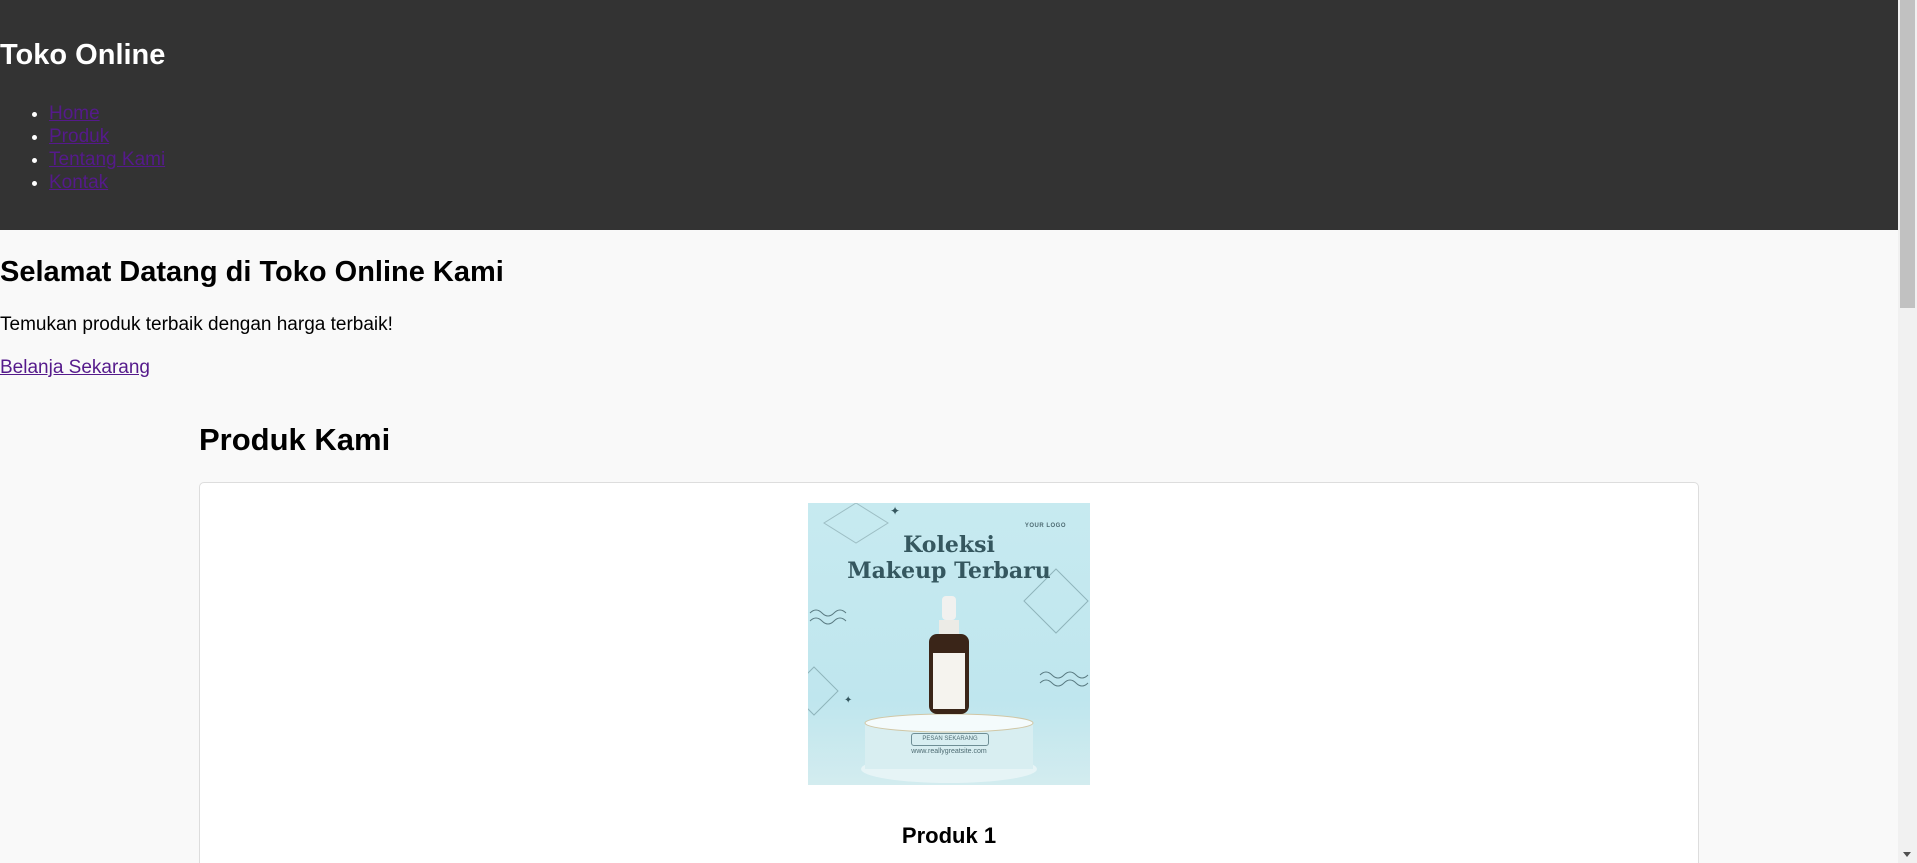  Describe the element at coordinates (75, 367) in the screenshot. I see `shop-now-link: Belanja Sekarang` at that location.